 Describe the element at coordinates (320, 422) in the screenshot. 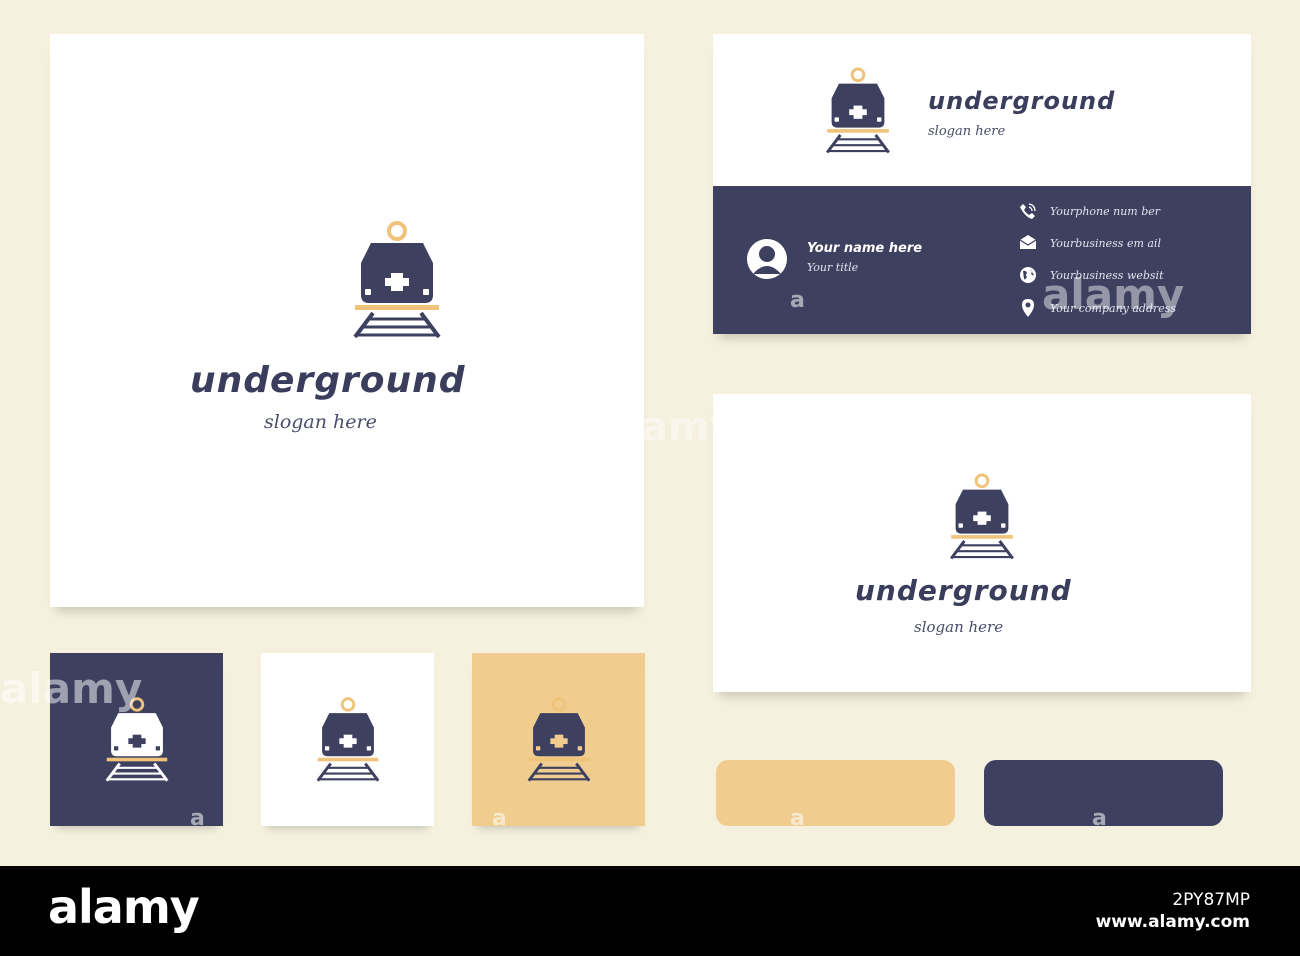

I see `brand-slogan: slogan here` at that location.